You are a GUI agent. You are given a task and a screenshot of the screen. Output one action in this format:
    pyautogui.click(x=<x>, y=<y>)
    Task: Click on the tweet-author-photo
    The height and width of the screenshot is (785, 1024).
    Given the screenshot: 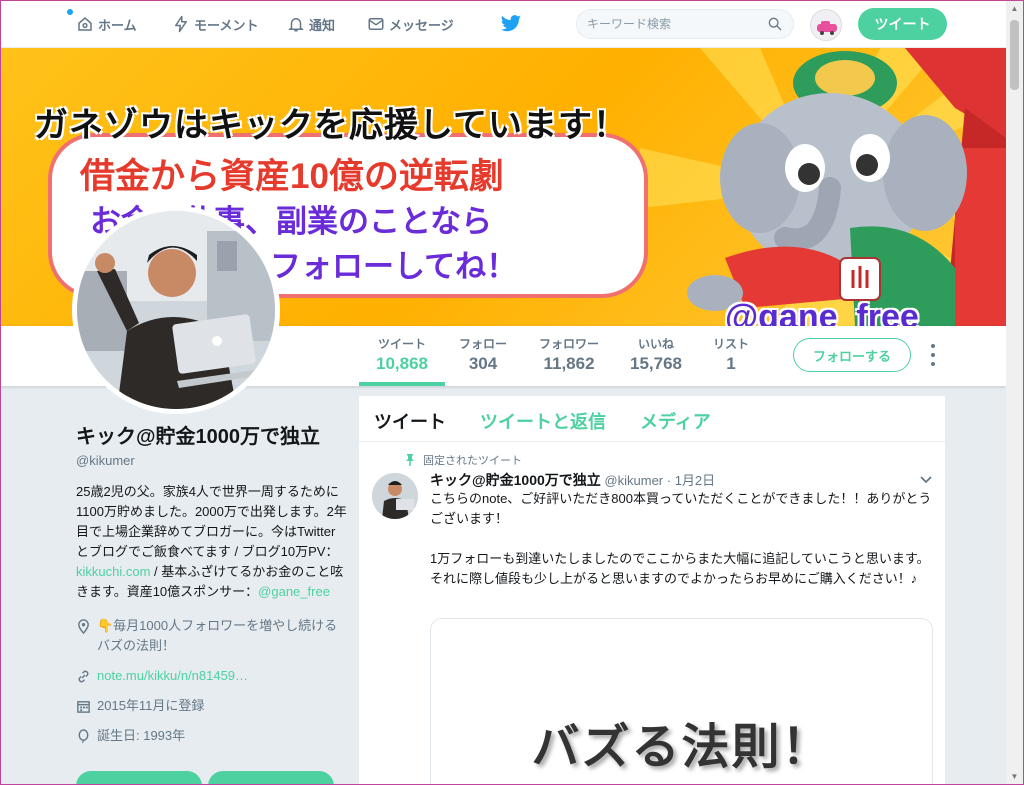 What is the action you would take?
    pyautogui.click(x=395, y=496)
    